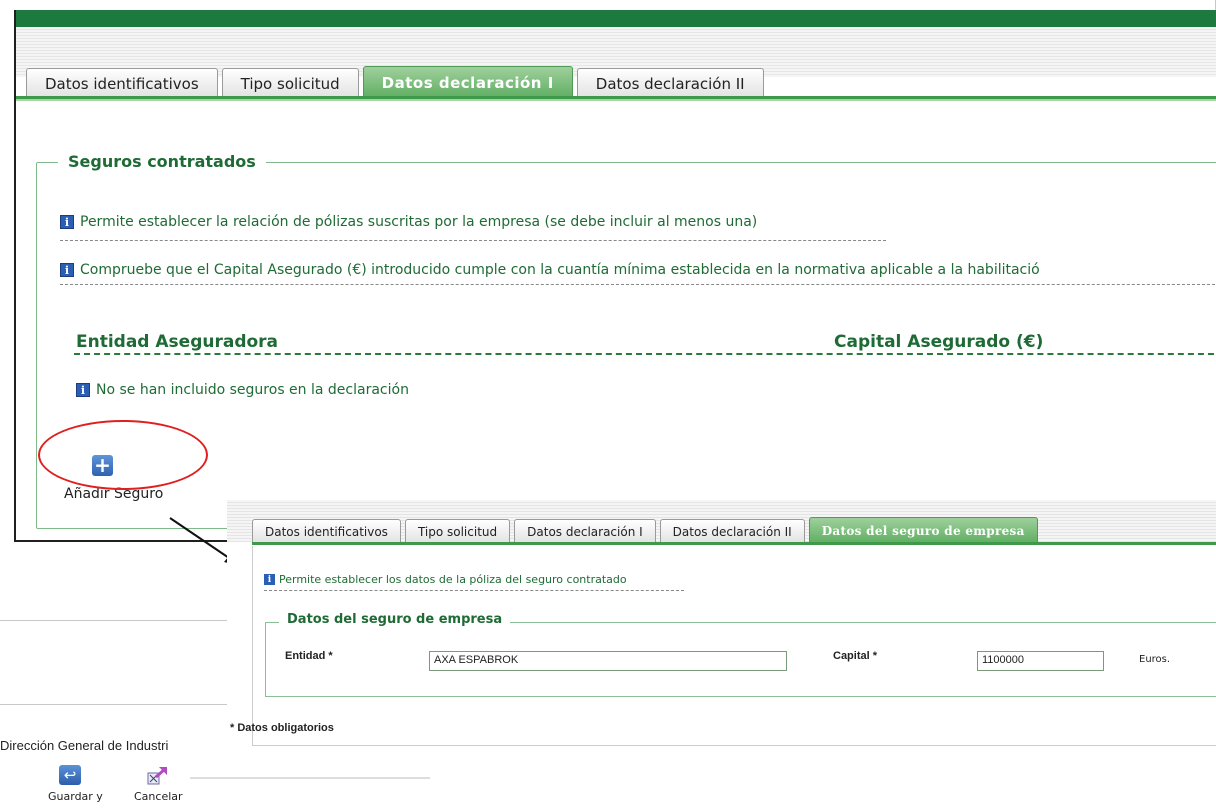 This screenshot has height=809, width=1216. What do you see at coordinates (157, 775) in the screenshot?
I see `cancel-icon` at bounding box center [157, 775].